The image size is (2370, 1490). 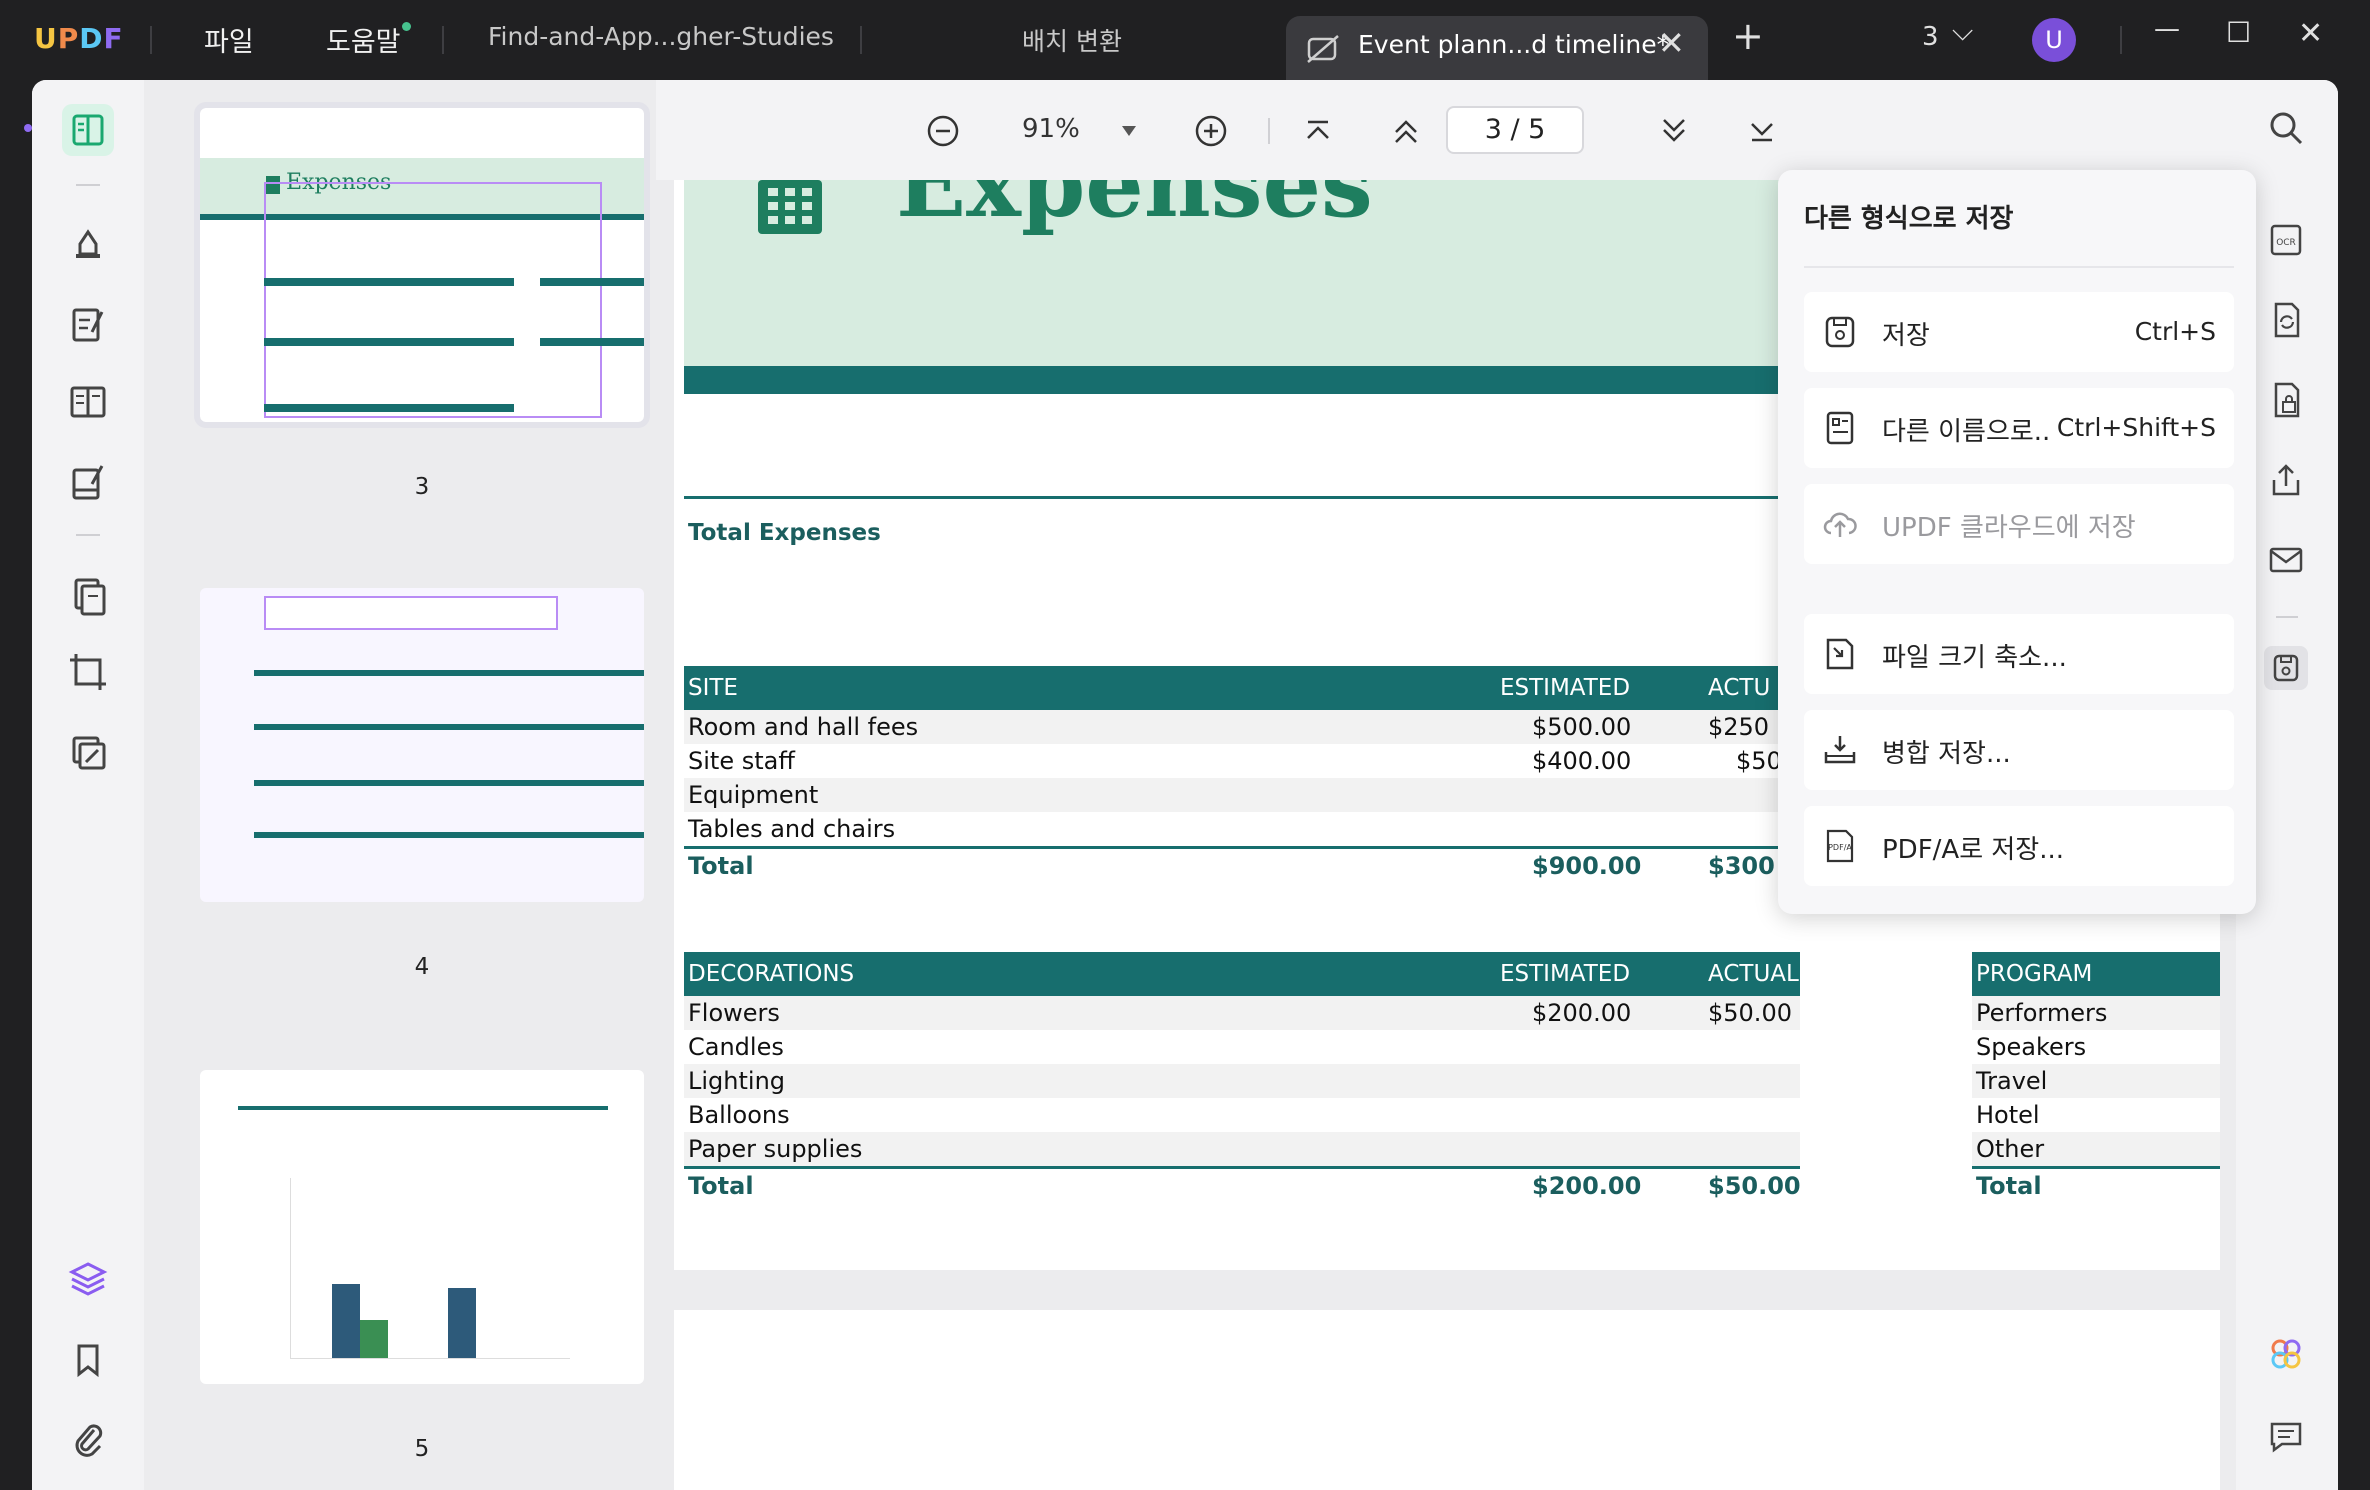 What do you see at coordinates (2096, 1183) in the screenshot?
I see `table-total-row: Total` at bounding box center [2096, 1183].